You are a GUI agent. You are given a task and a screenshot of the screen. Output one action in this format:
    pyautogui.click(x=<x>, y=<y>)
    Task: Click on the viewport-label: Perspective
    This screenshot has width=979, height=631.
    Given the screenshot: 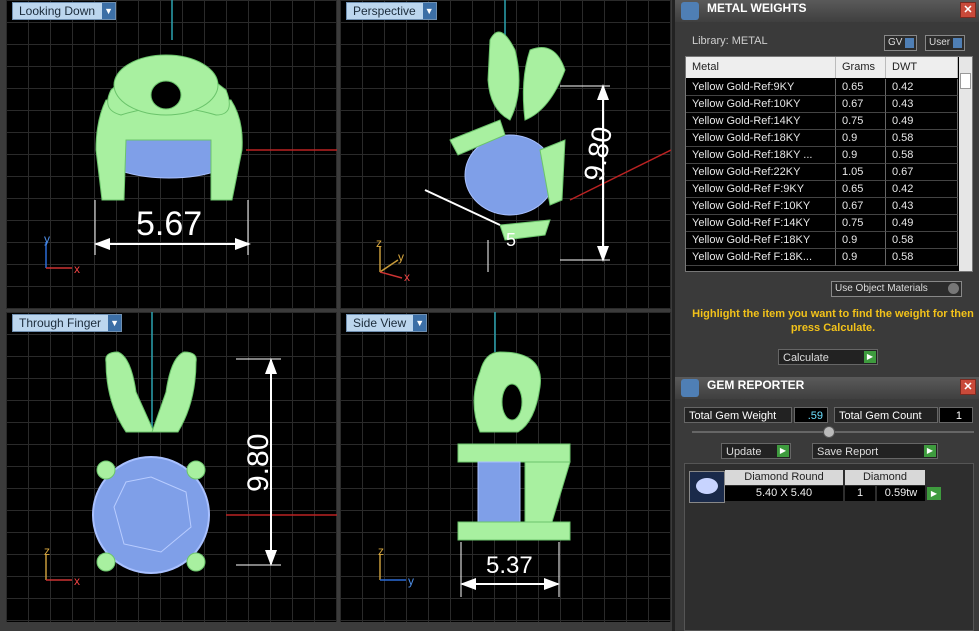 What is the action you would take?
    pyautogui.click(x=384, y=11)
    